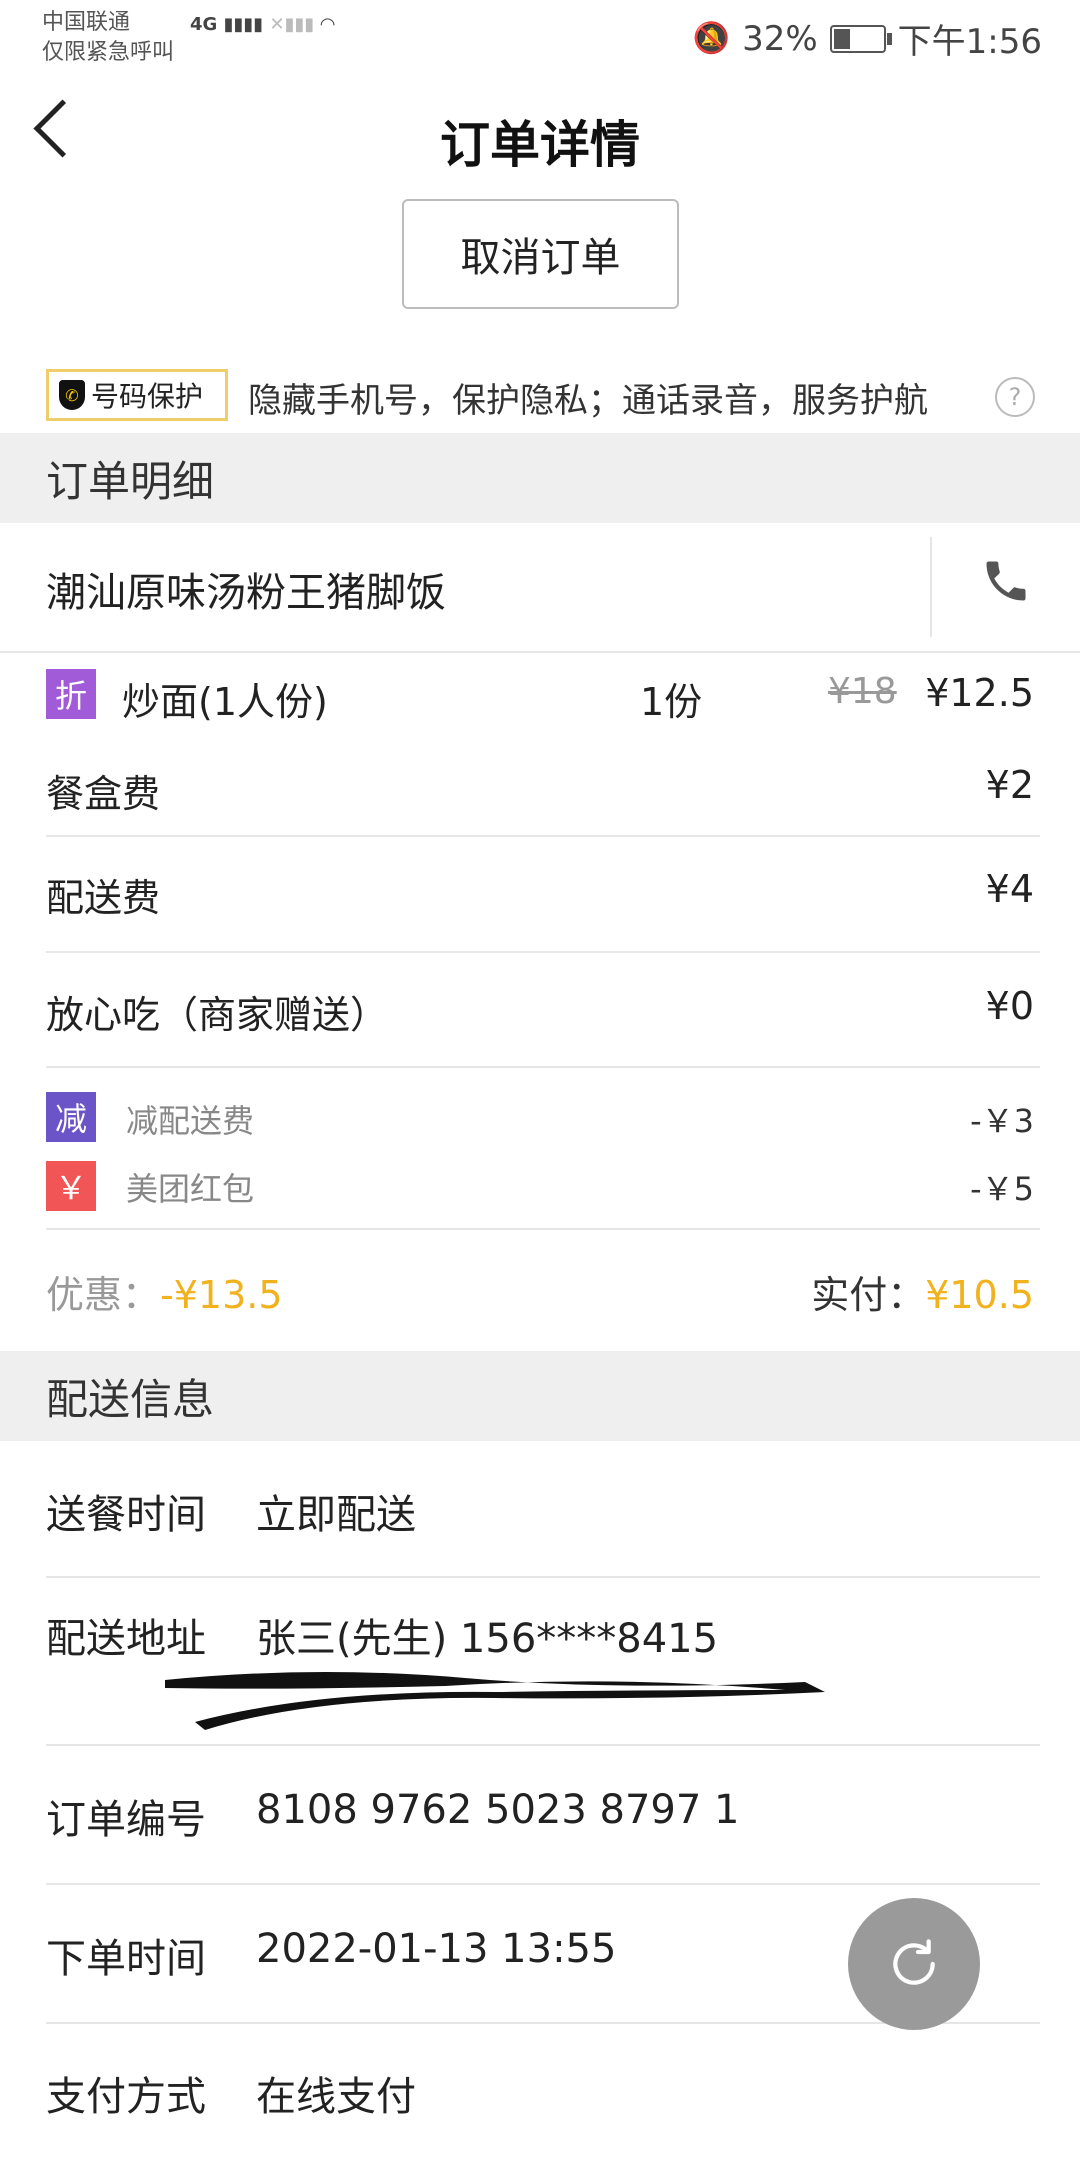 The width and height of the screenshot is (1080, 2160). Describe the element at coordinates (495, 1700) in the screenshot. I see `redaction-scribble` at that location.